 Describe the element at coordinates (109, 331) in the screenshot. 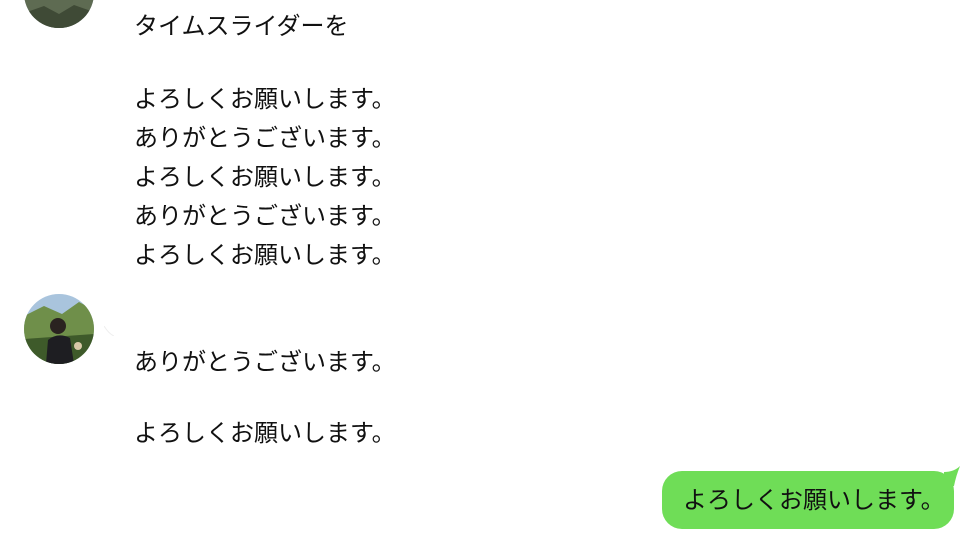

I see `bubble-tail` at that location.